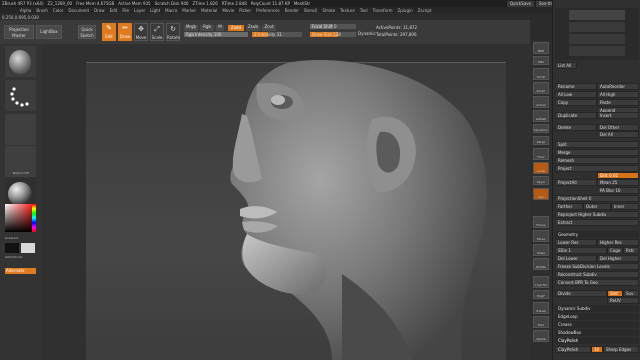 The width and height of the screenshot is (640, 360). What do you see at coordinates (597, 308) in the screenshot?
I see `dynamic-subdiv-header: Dynamic Subdiv` at bounding box center [597, 308].